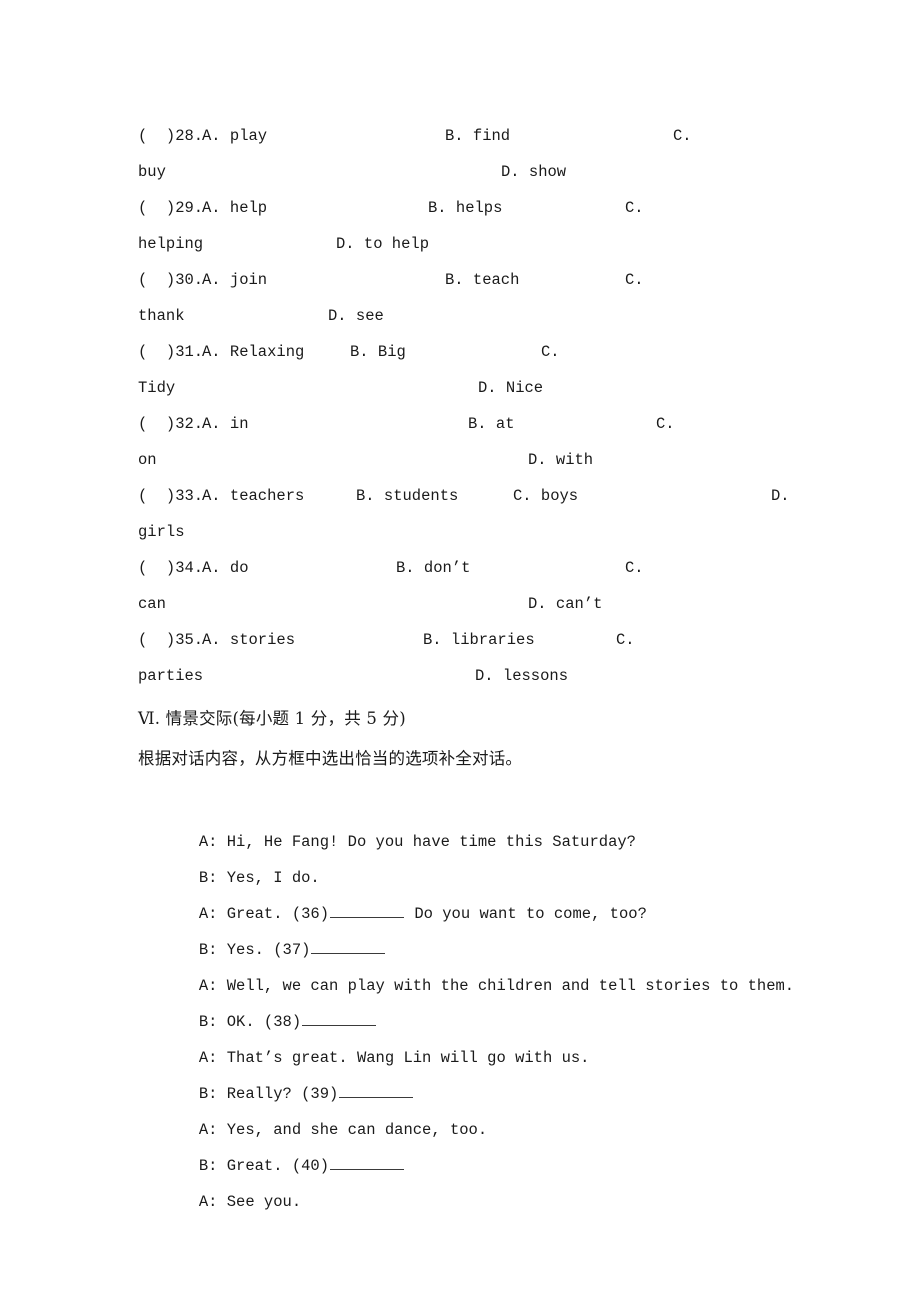  What do you see at coordinates (171, 568) in the screenshot?
I see `question-marker: ( )34.` at bounding box center [171, 568].